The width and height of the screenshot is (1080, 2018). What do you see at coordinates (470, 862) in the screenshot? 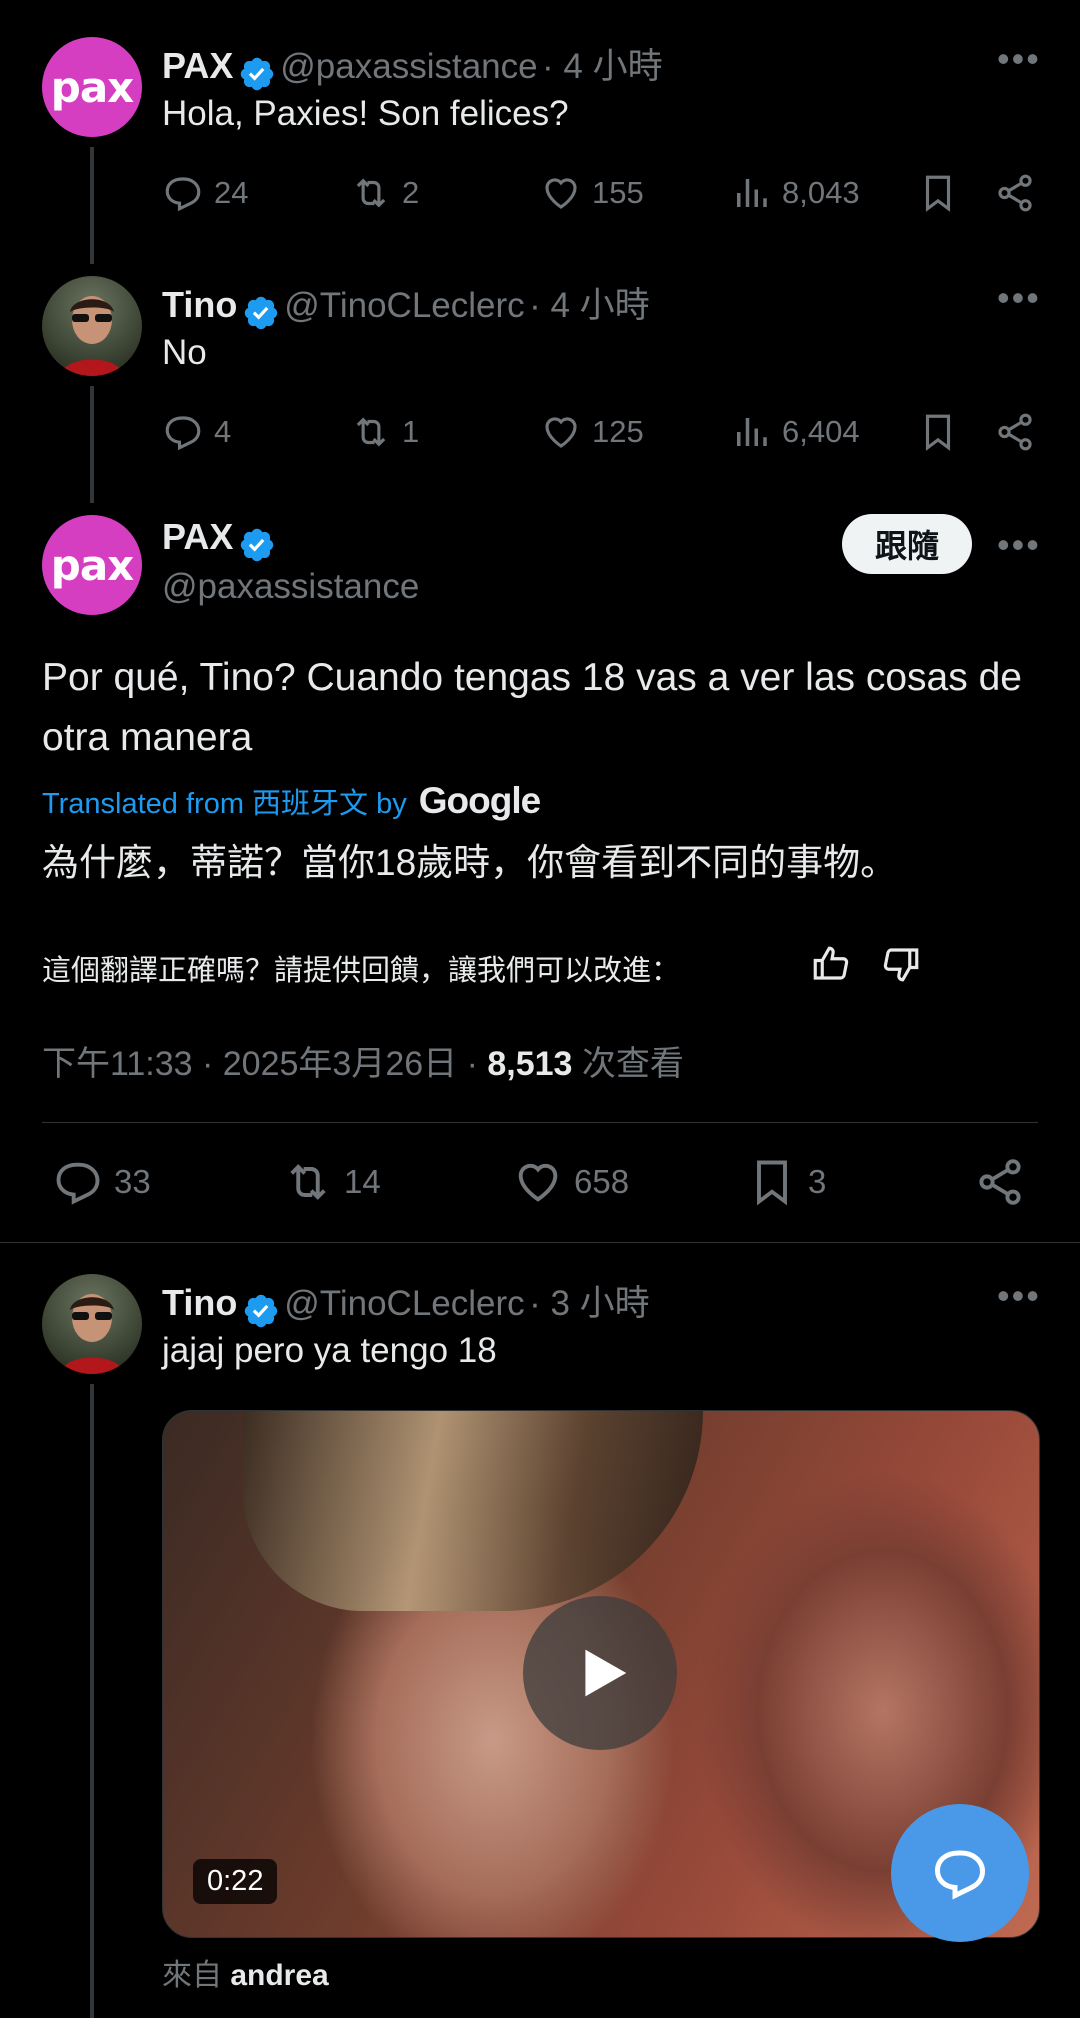
I see `translated-text: 為什麼，蒂諾？當你18歲時，你會看到不同的事物。` at bounding box center [470, 862].